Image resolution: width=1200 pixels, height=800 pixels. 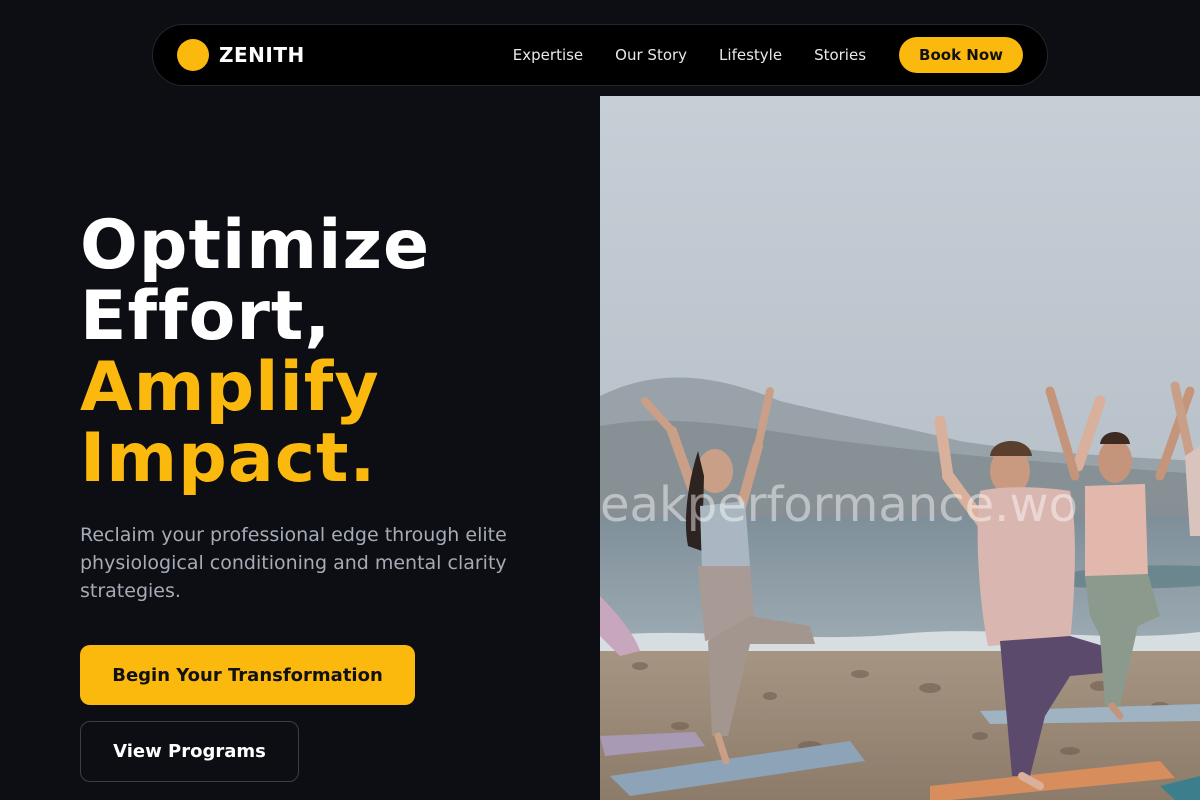 What do you see at coordinates (262, 55) in the screenshot?
I see `brand-name: ZENITH` at bounding box center [262, 55].